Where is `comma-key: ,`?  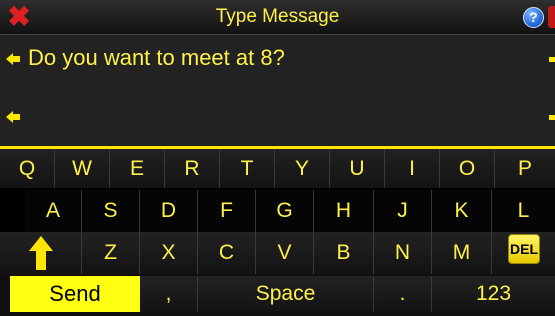 comma-key: , is located at coordinates (169, 294).